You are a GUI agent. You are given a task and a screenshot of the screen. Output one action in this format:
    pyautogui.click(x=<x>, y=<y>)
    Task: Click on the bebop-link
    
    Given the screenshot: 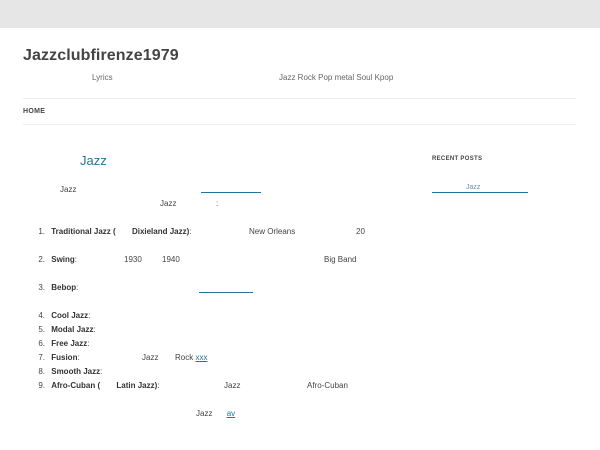 What is the action you would take?
    pyautogui.click(x=226, y=292)
    